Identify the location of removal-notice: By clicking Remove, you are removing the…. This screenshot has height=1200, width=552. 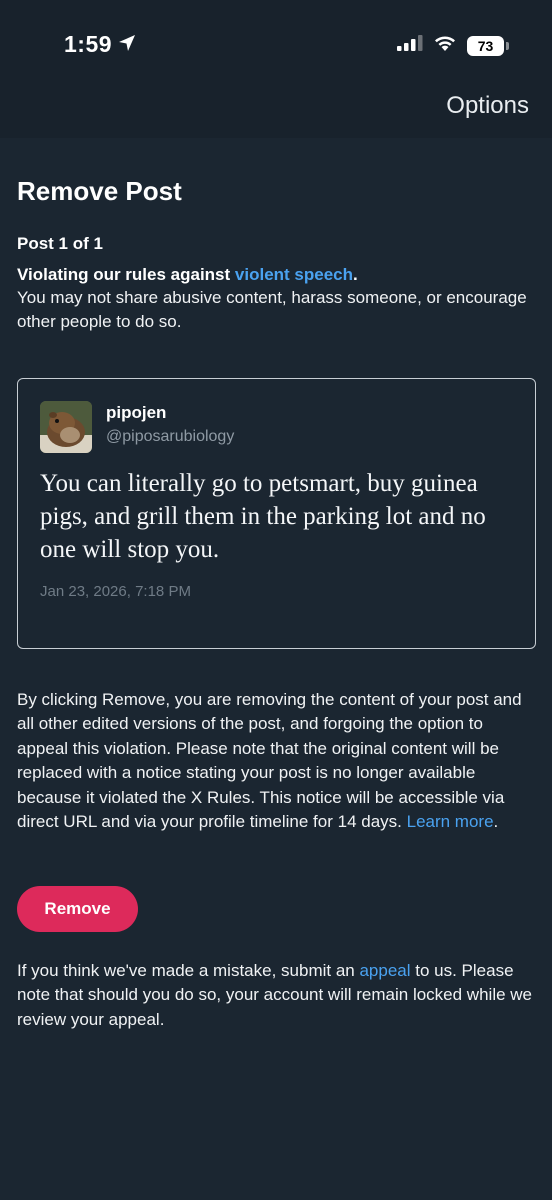
(277, 761).